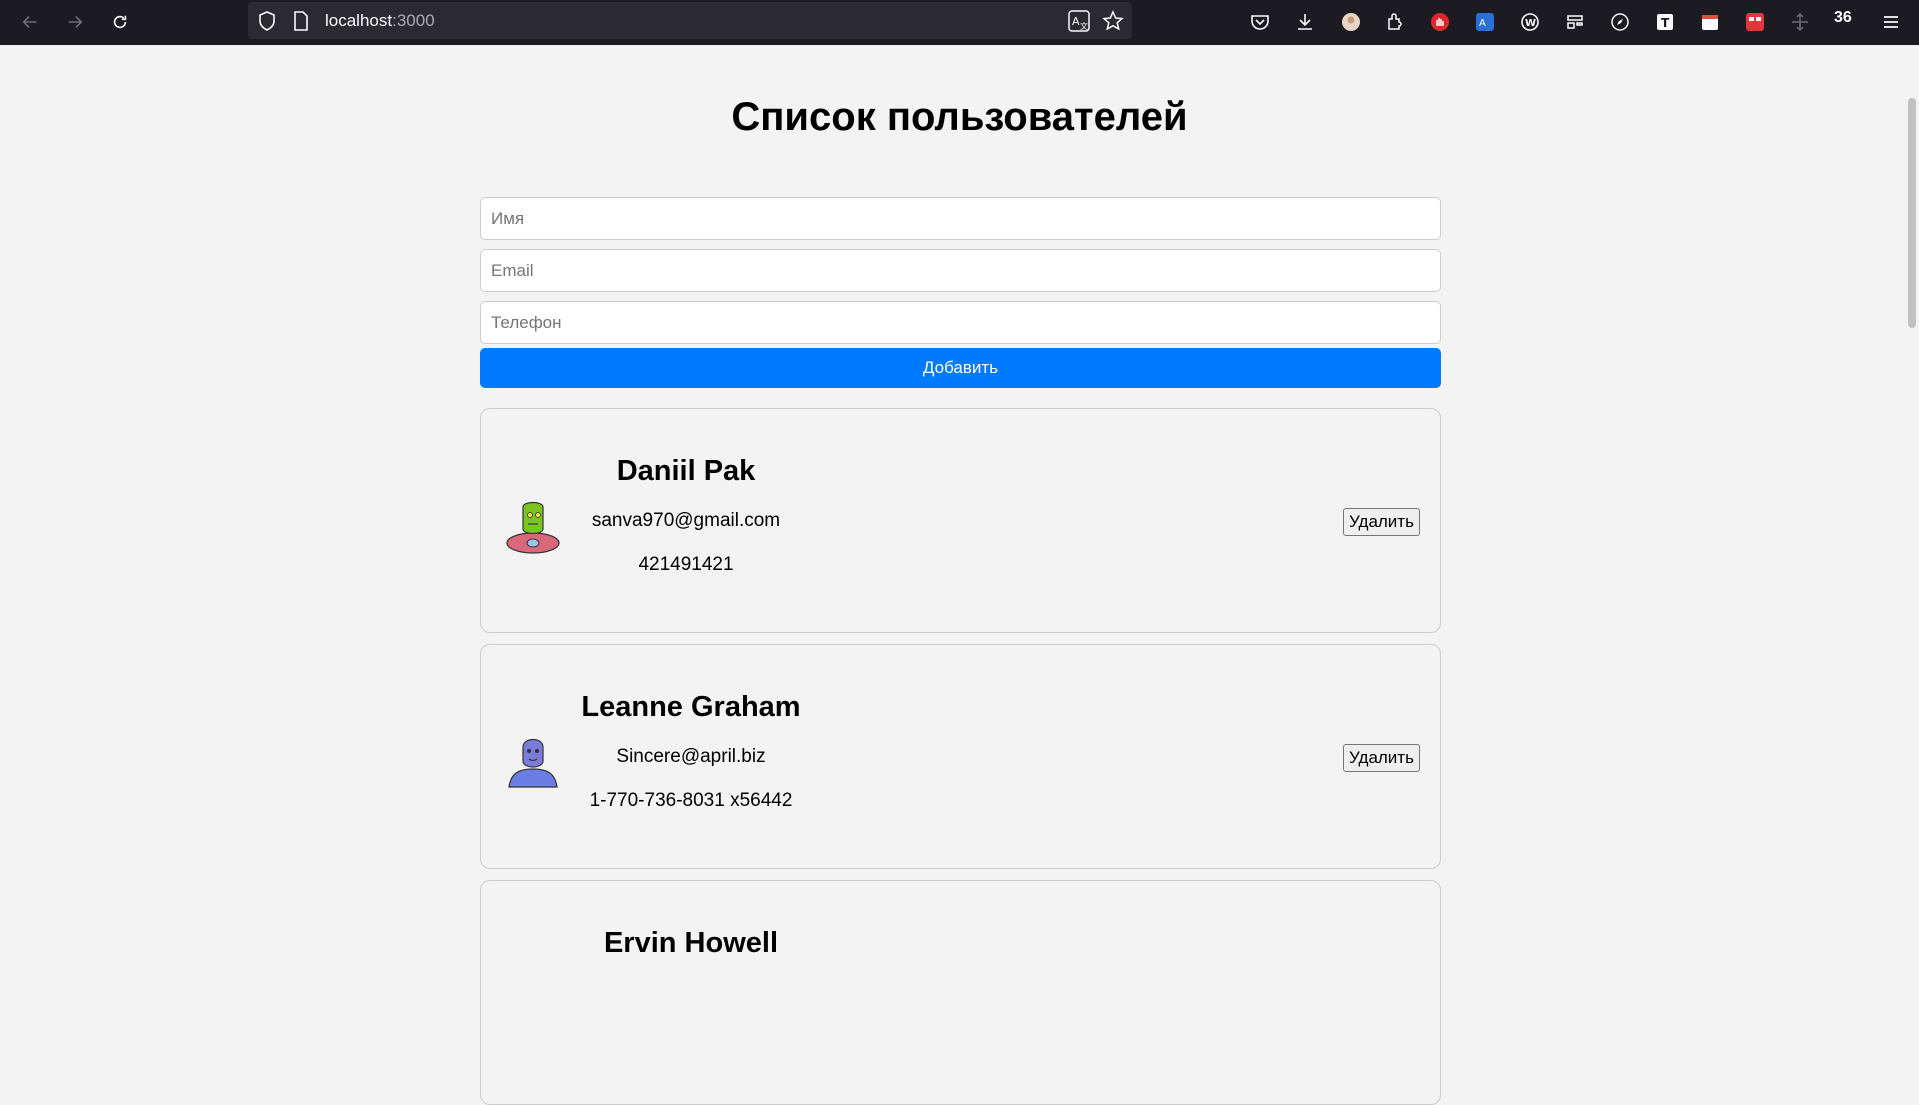 The width and height of the screenshot is (1919, 1105). Describe the element at coordinates (1305, 22) in the screenshot. I see `downloads-icon` at that location.